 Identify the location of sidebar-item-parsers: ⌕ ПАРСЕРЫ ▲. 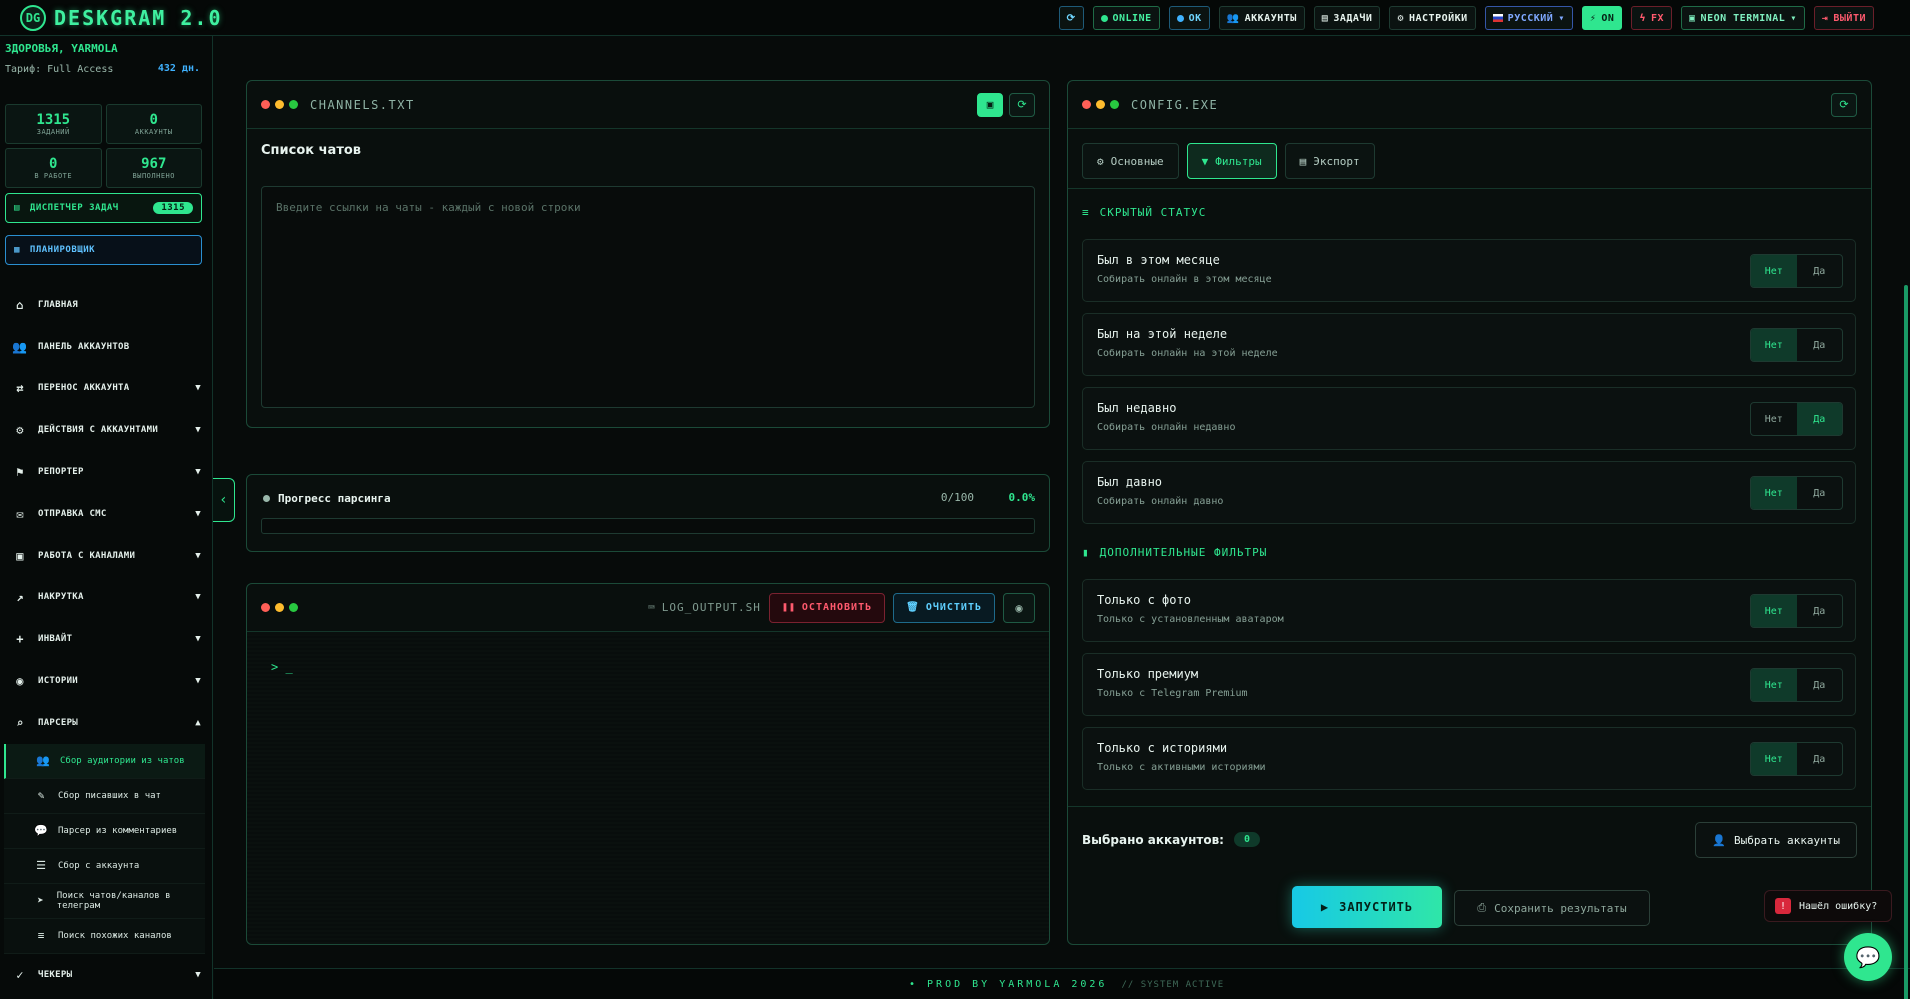
(106, 723).